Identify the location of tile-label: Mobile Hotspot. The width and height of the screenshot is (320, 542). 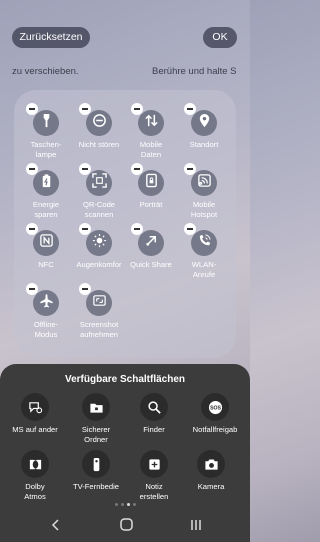
(204, 209).